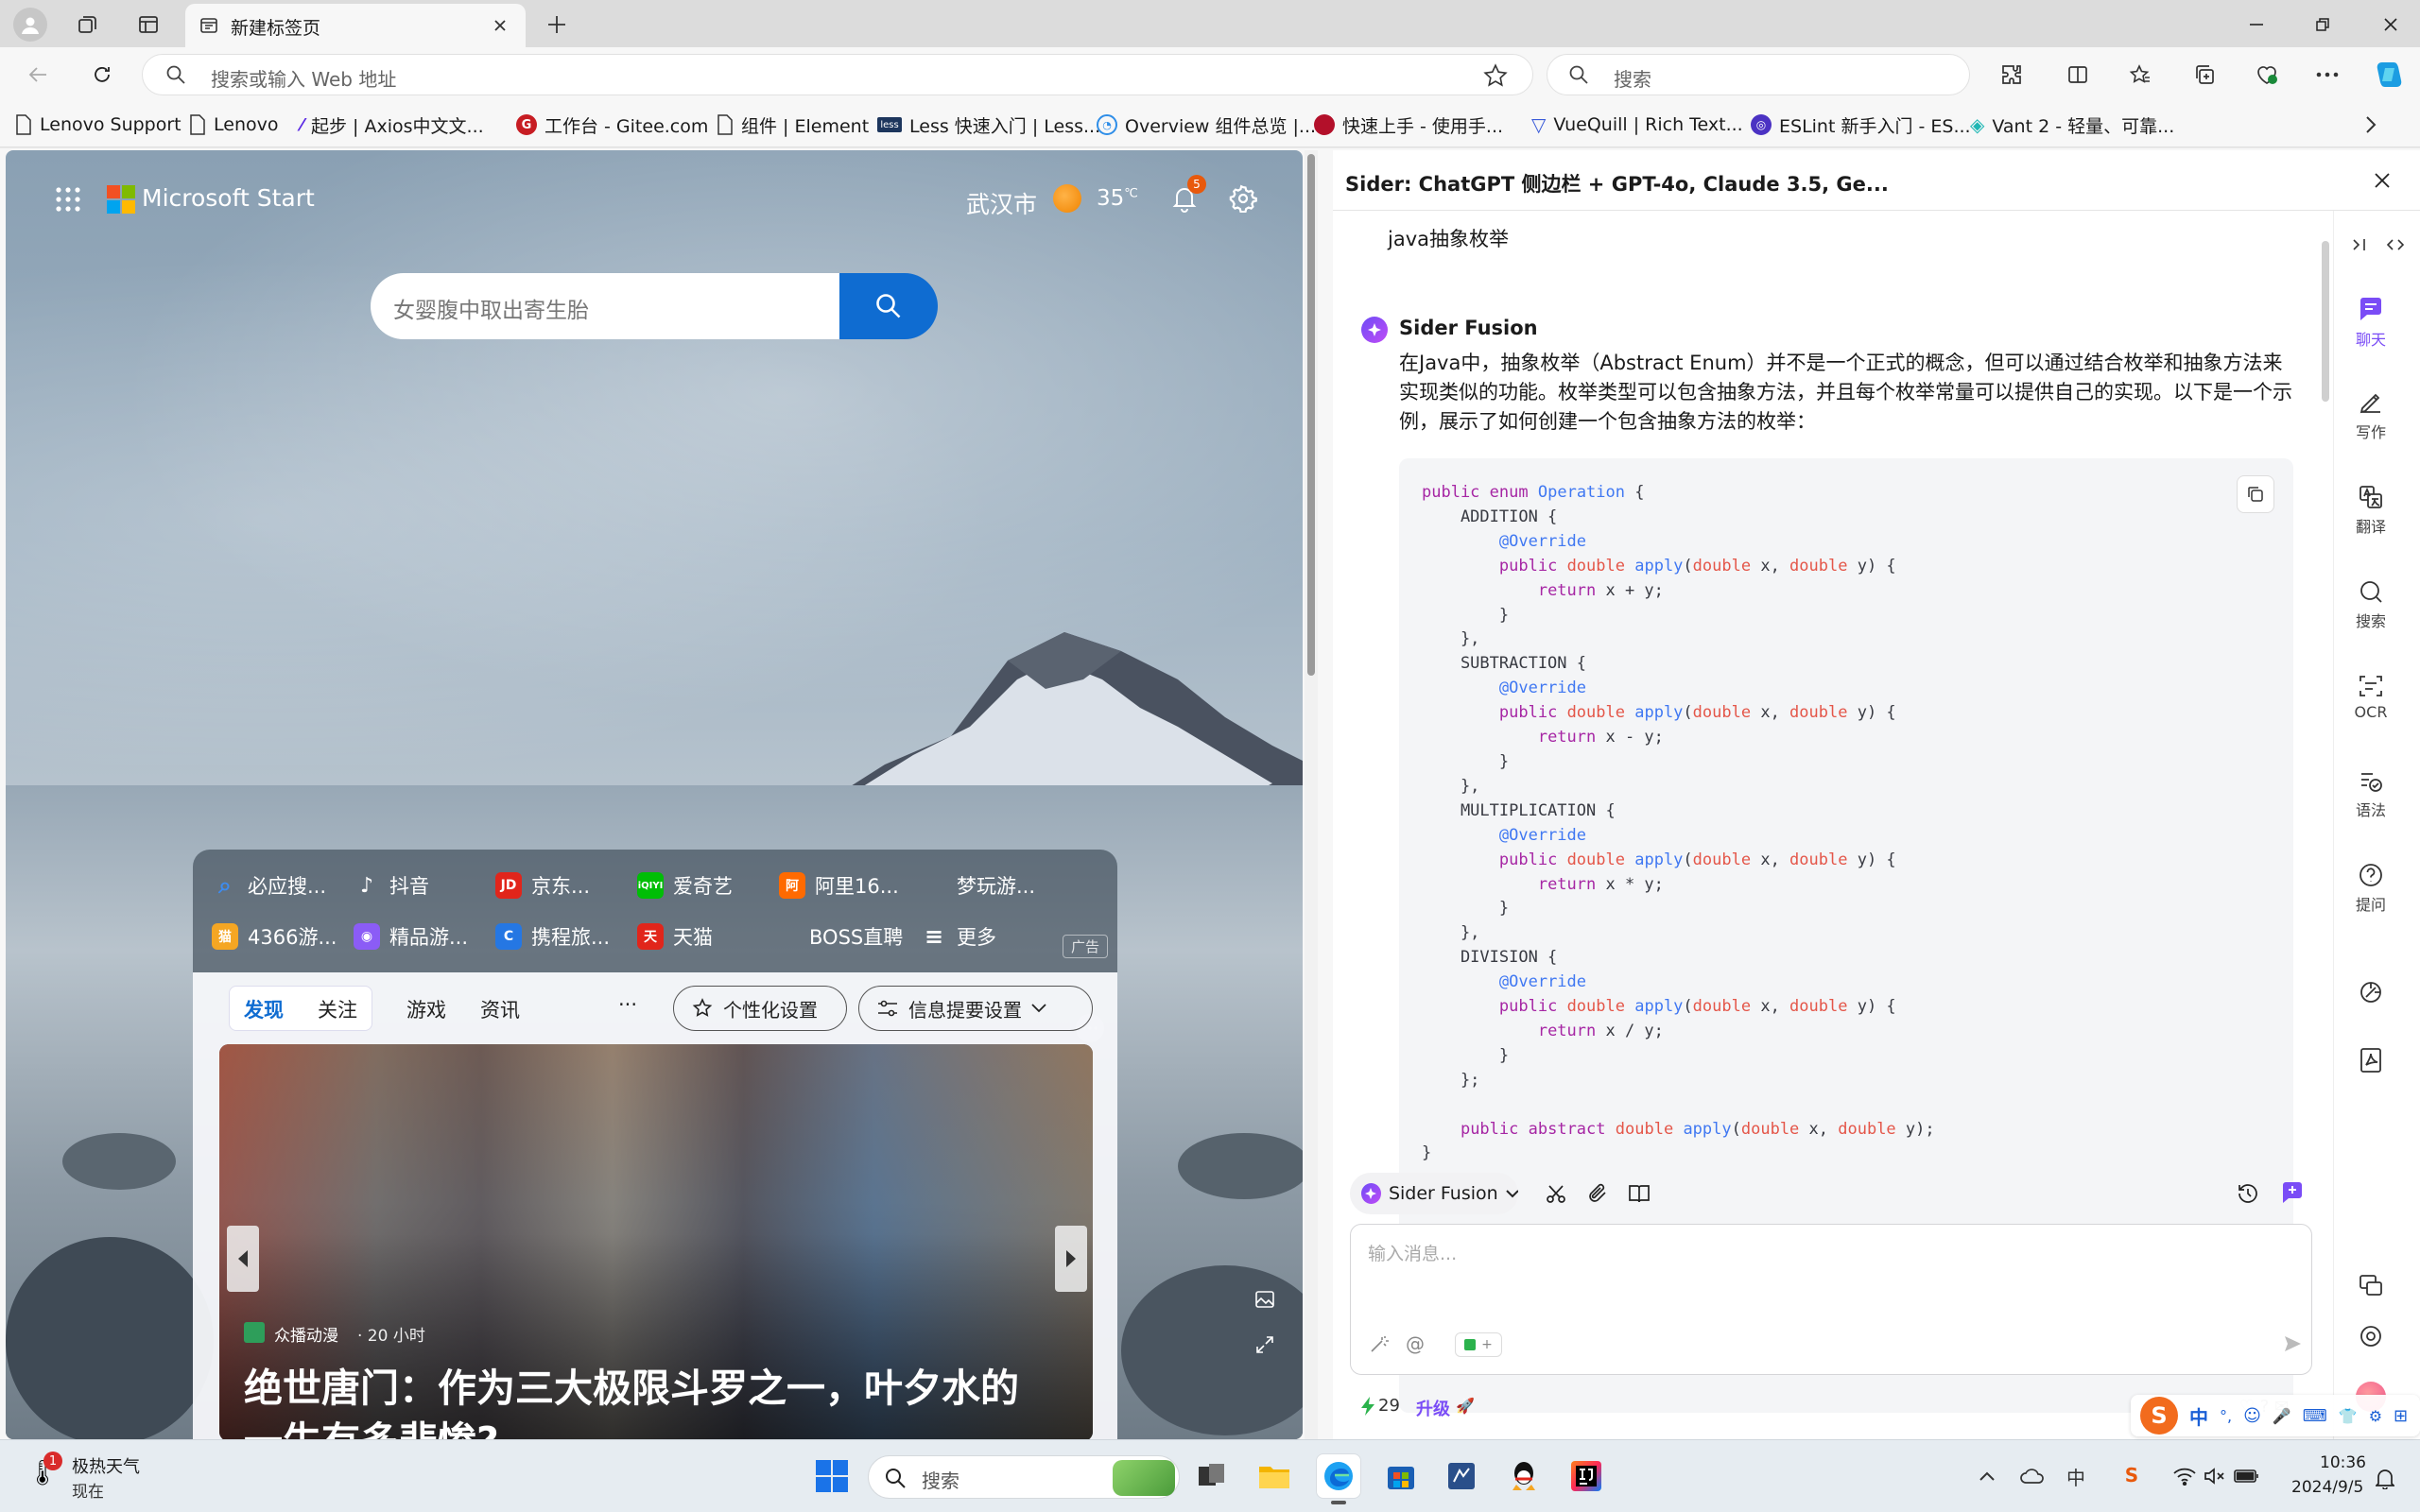  I want to click on expand-icon, so click(1265, 1345).